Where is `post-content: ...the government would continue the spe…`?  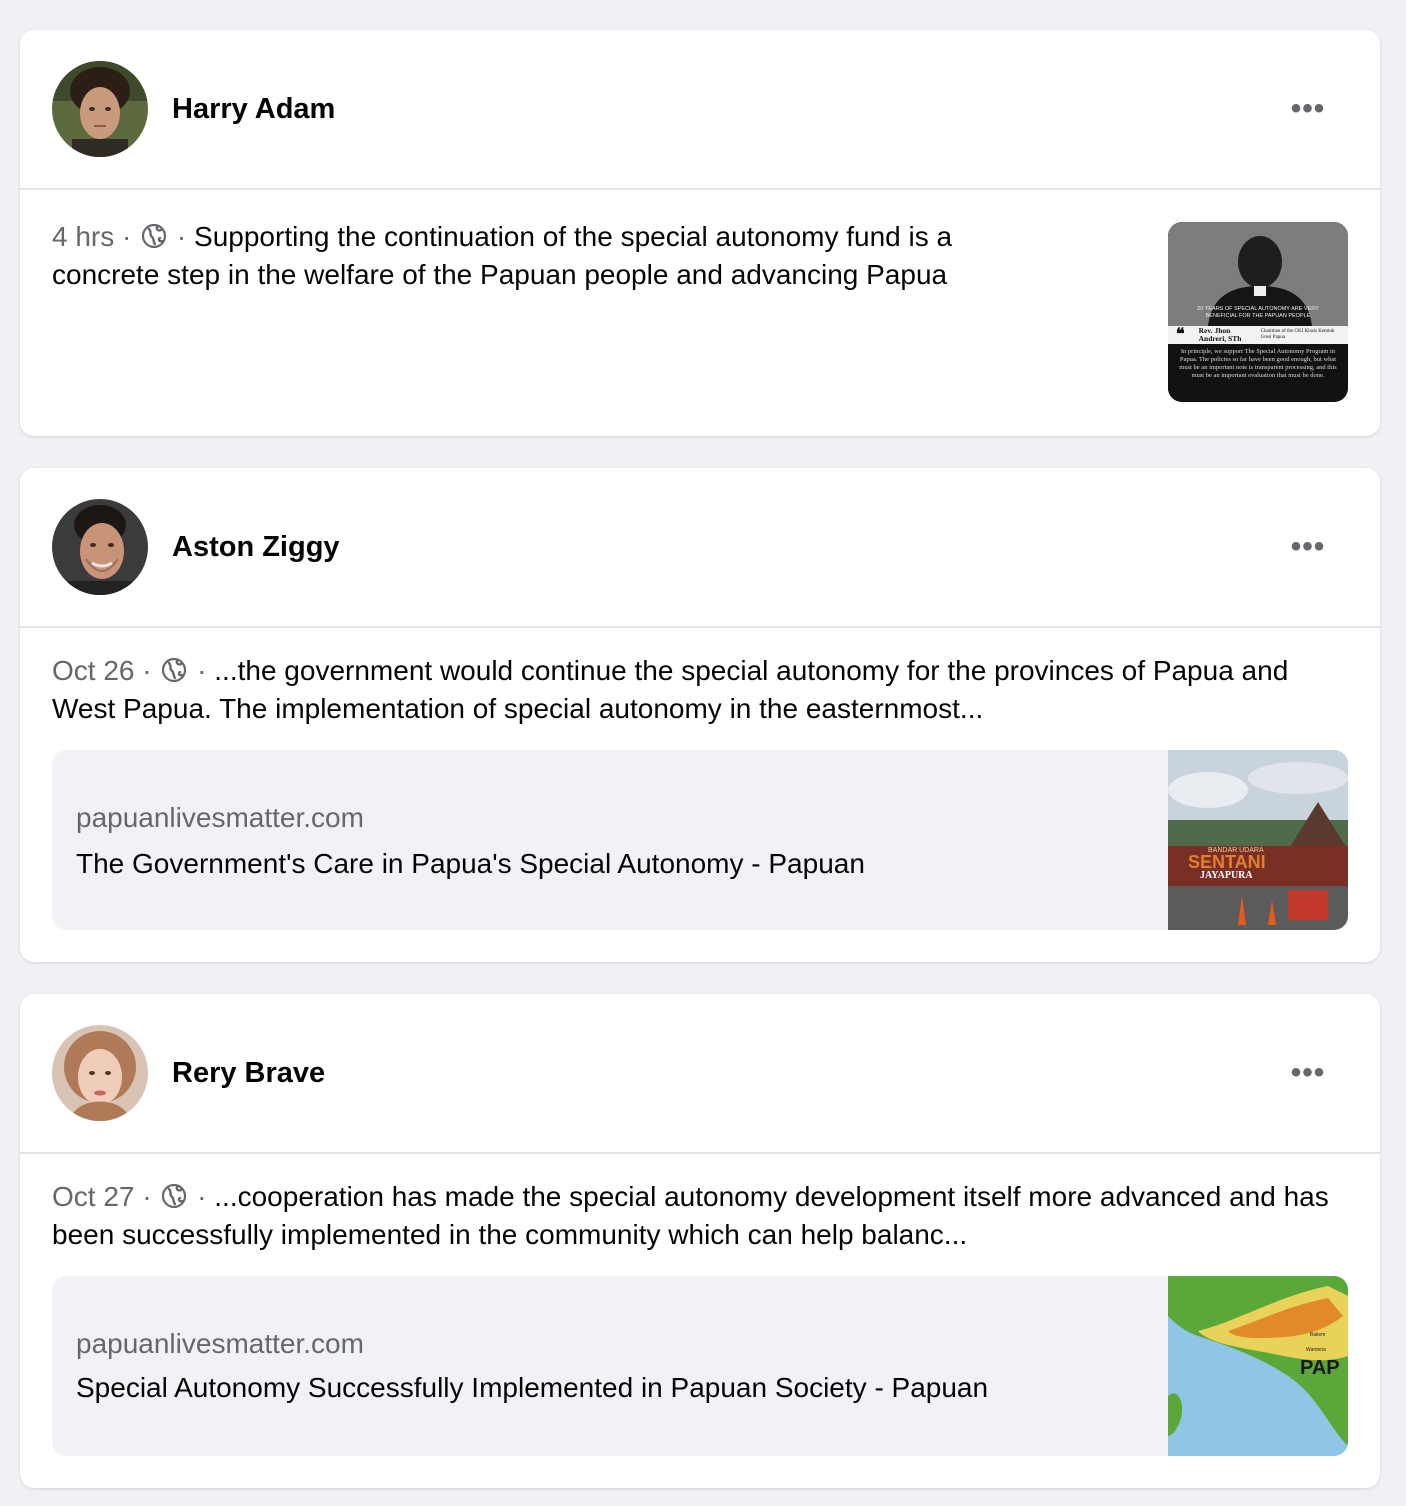
post-content: ...the government would continue the spe… is located at coordinates (670, 689).